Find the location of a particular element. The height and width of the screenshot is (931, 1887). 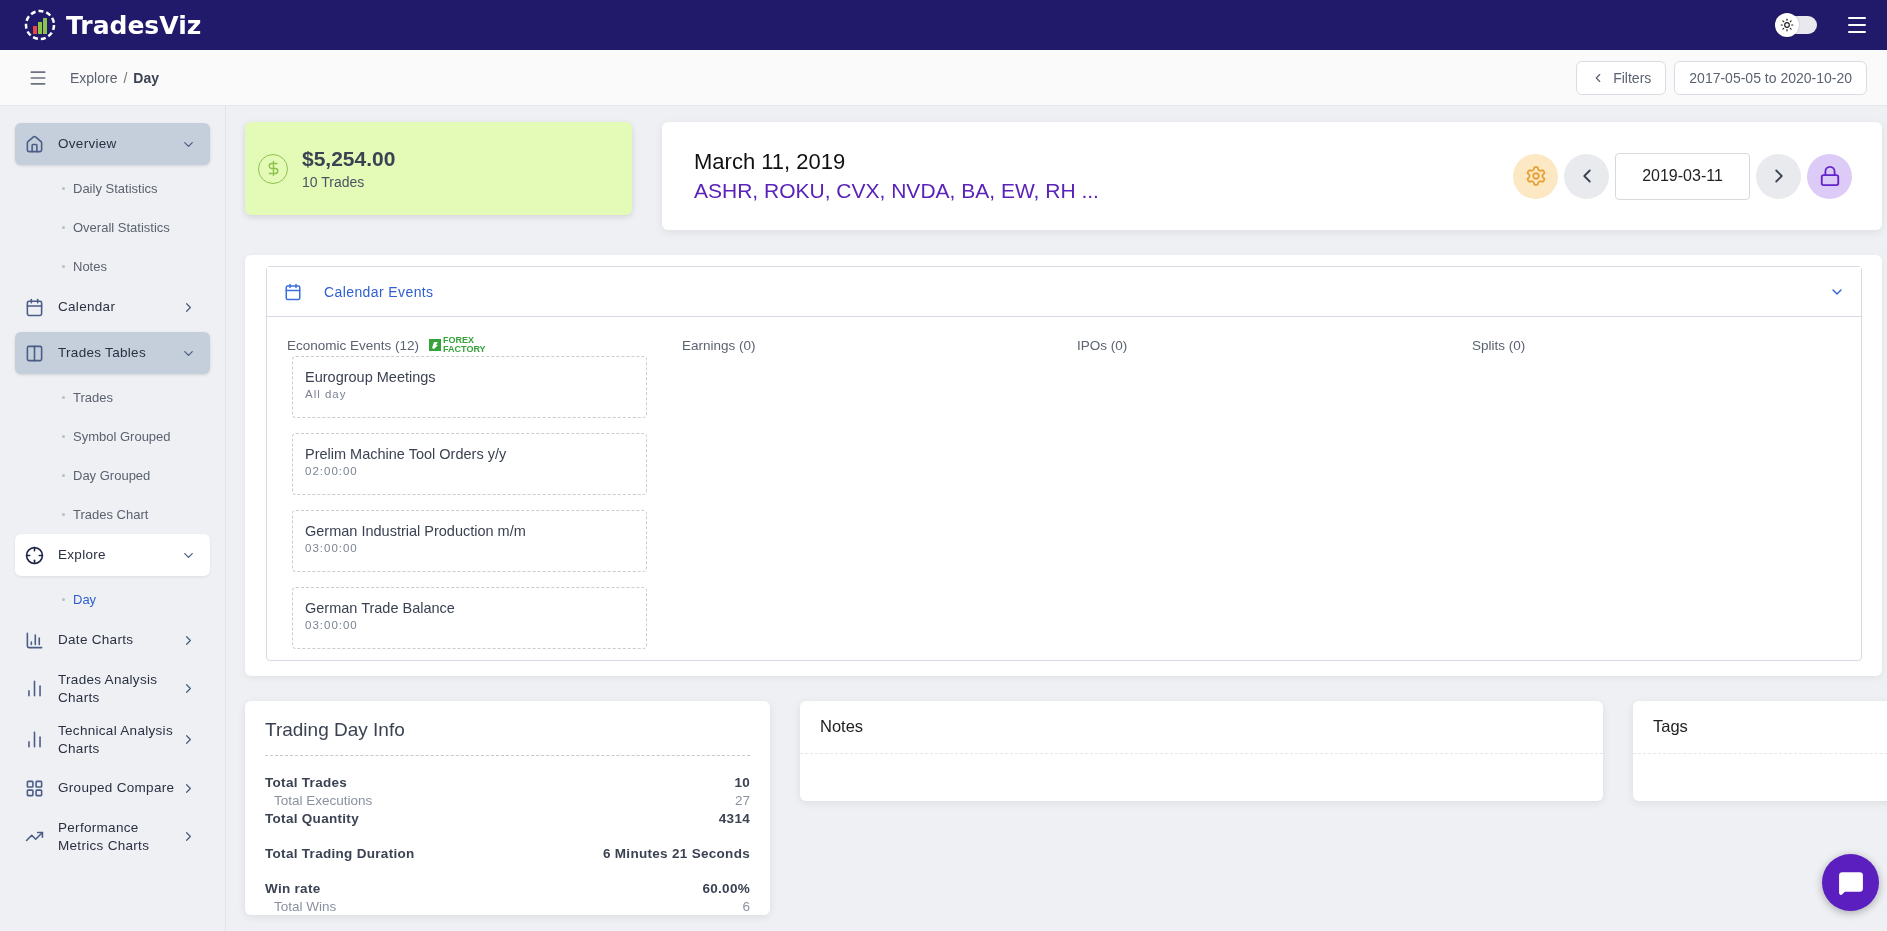

calendar-events-header: Calendar Events is located at coordinates (1064, 292).